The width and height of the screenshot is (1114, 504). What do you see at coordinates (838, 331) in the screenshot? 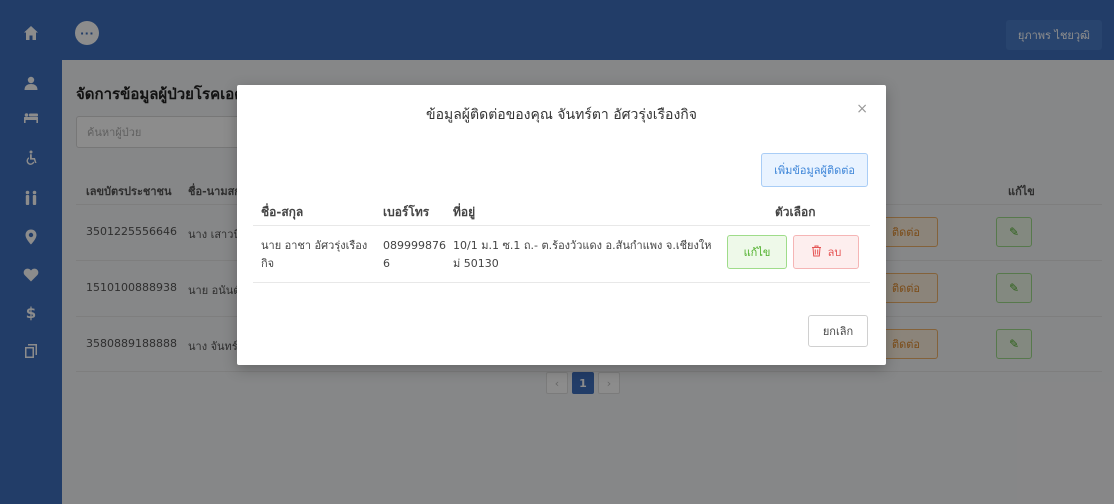
I see `cancel-button: ยกเลิก` at bounding box center [838, 331].